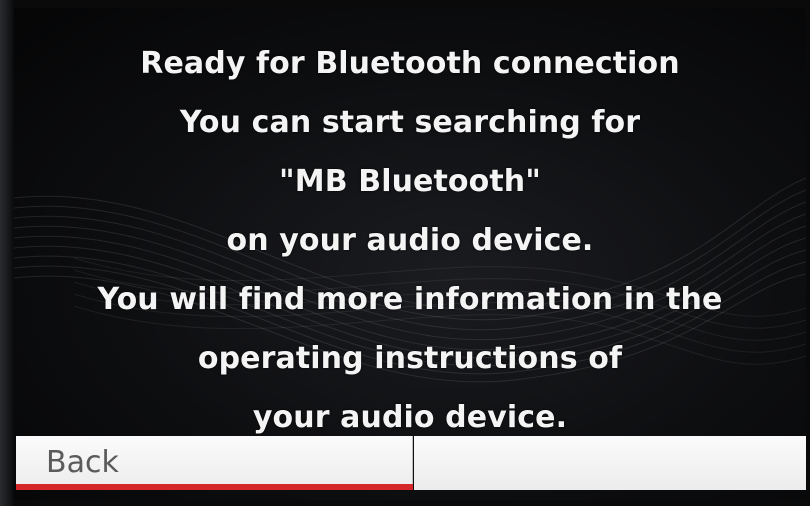 The height and width of the screenshot is (506, 810). I want to click on message-line-4: on your audio device., so click(410, 240).